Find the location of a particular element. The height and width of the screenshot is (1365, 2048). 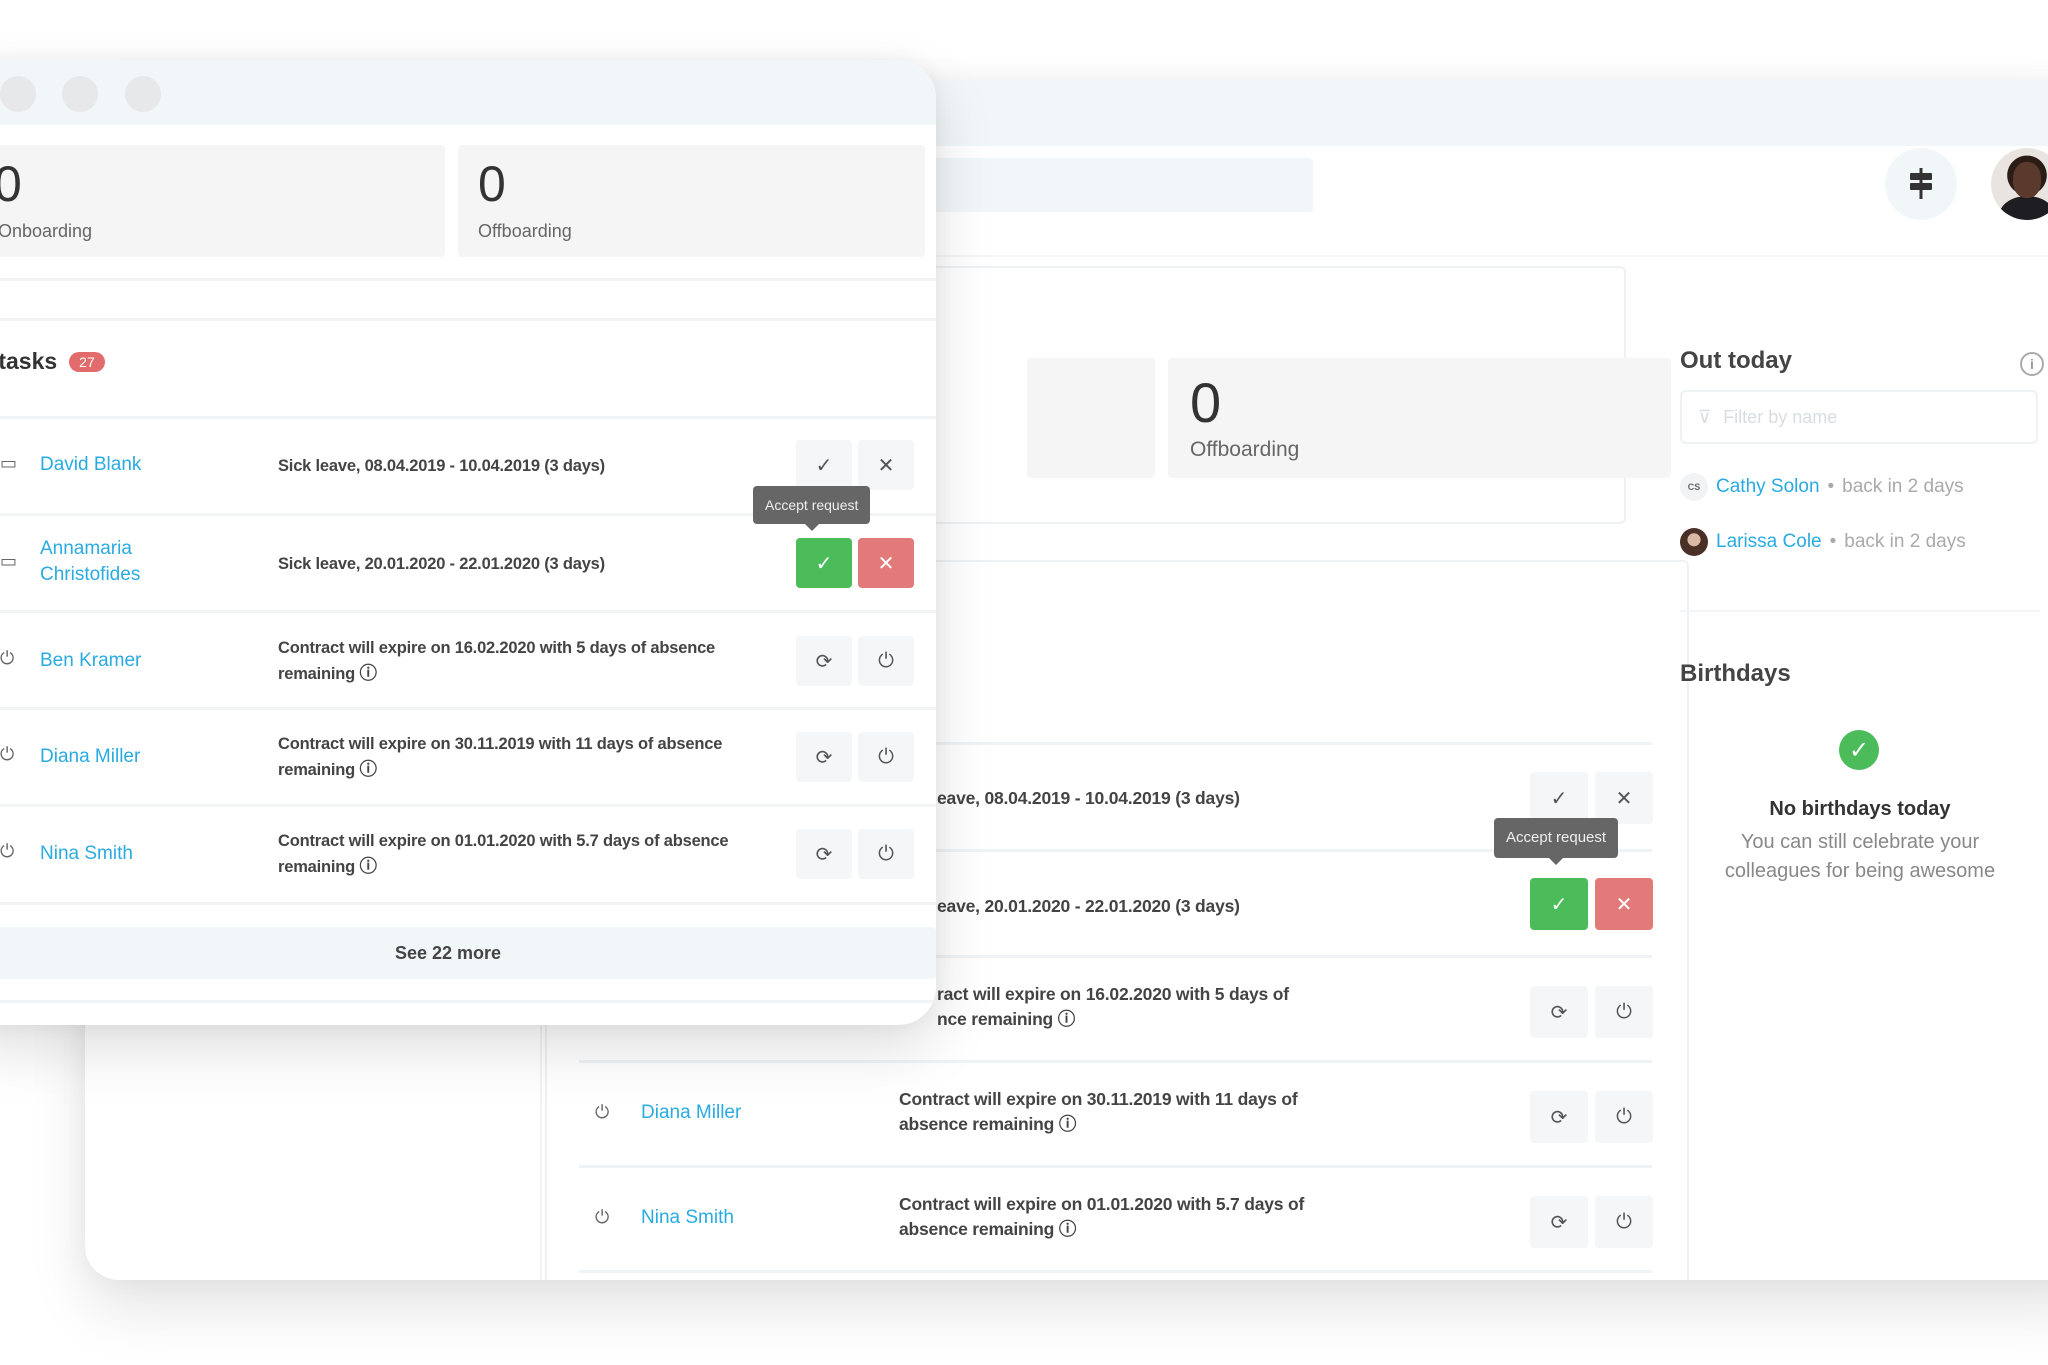

front-window-titlebar is located at coordinates (468, 92).